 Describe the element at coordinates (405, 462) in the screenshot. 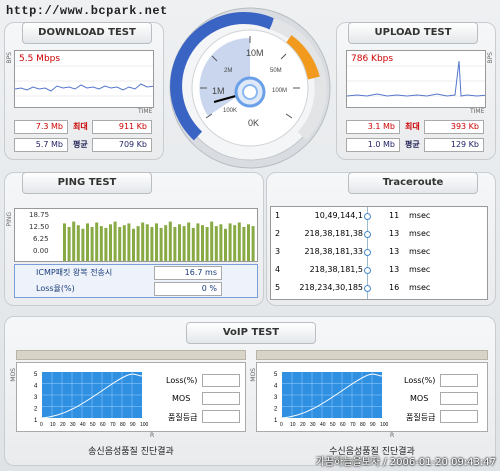

I see `footer-signature: 가끔하늘을보자 / 2006-01-20 09:43:47` at that location.